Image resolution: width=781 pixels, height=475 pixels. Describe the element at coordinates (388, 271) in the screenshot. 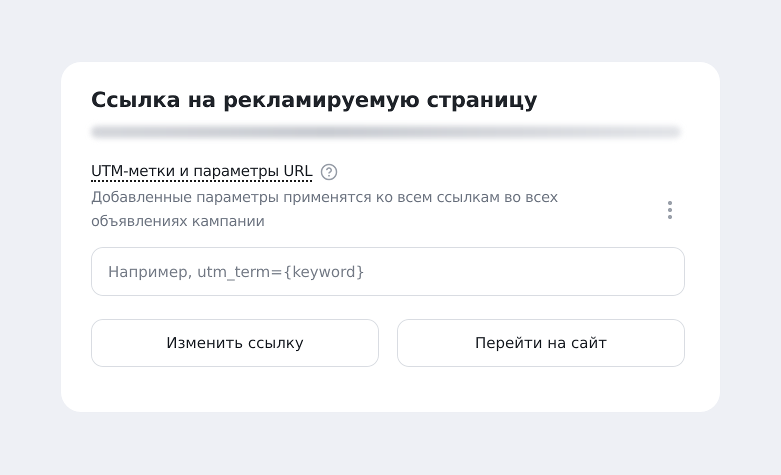

I see `utm-input-field: Например, utm_term={keyword}` at that location.